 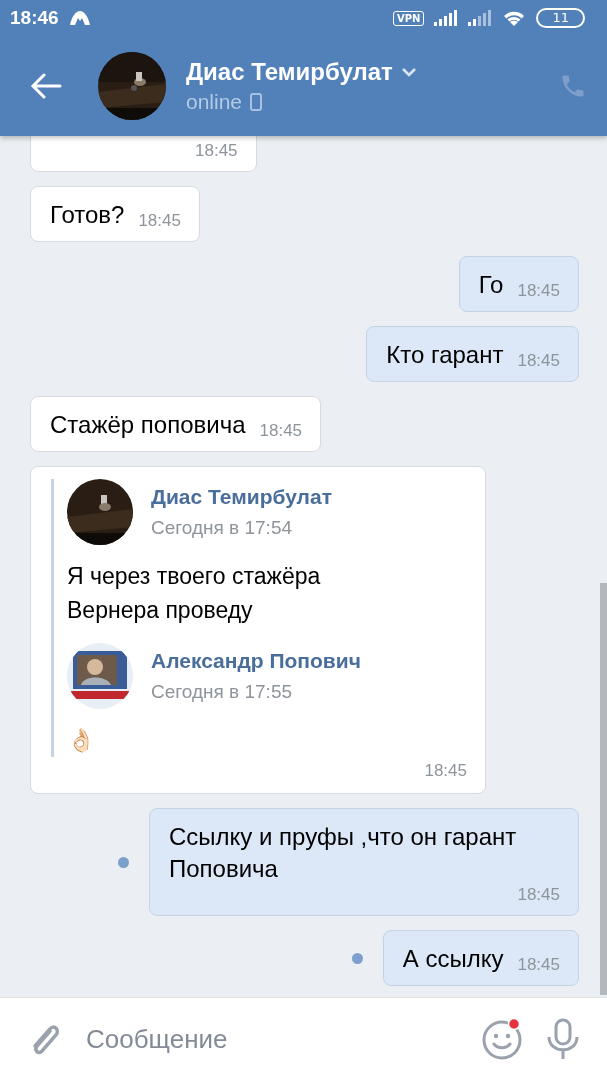 What do you see at coordinates (222, 528) in the screenshot?
I see `message-date: Сегодня в 17:54` at bounding box center [222, 528].